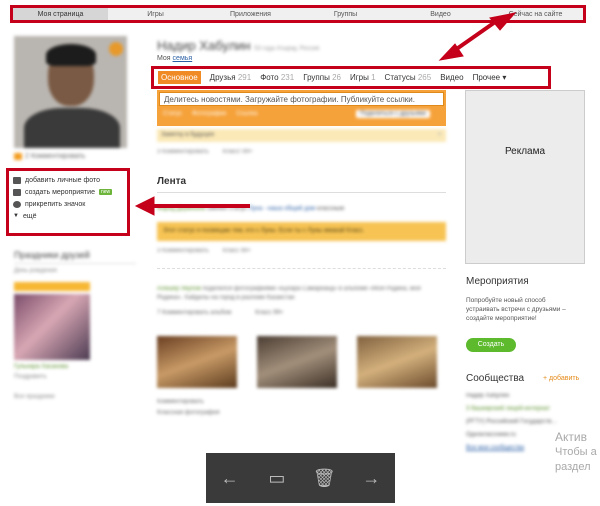 This screenshot has width=600, height=506. I want to click on photo-button: Фотографии, so click(209, 114).